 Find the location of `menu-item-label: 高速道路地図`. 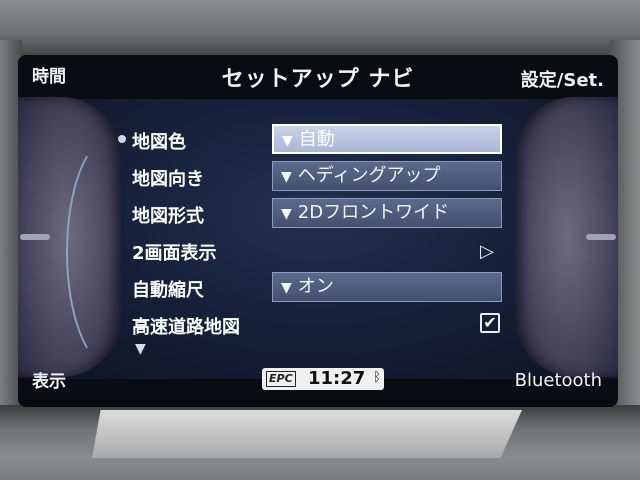

menu-item-label: 高速道路地図 is located at coordinates (186, 327).